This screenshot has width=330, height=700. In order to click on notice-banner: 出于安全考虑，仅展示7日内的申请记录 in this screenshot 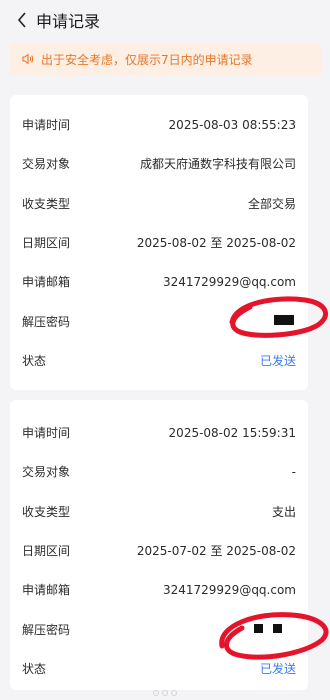, I will do `click(165, 59)`.